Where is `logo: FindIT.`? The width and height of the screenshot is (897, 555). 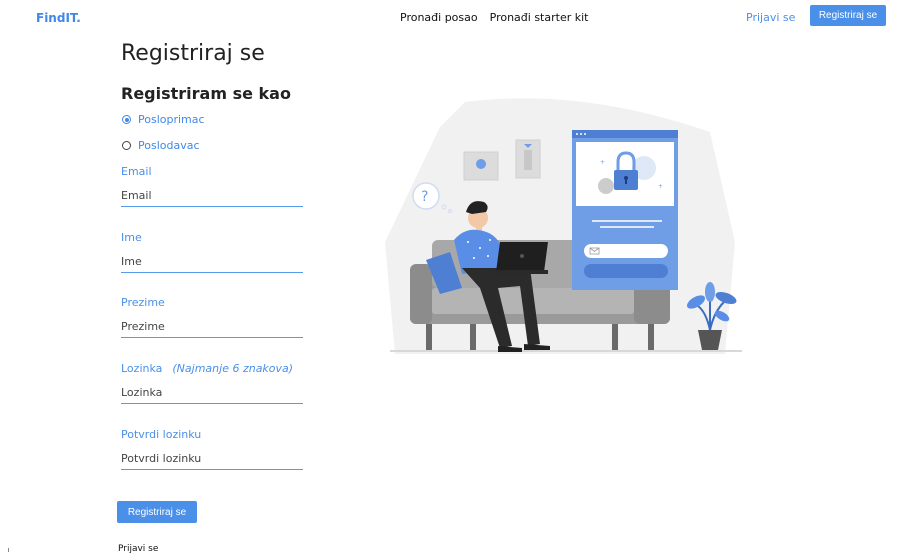 logo: FindIT. is located at coordinates (58, 18).